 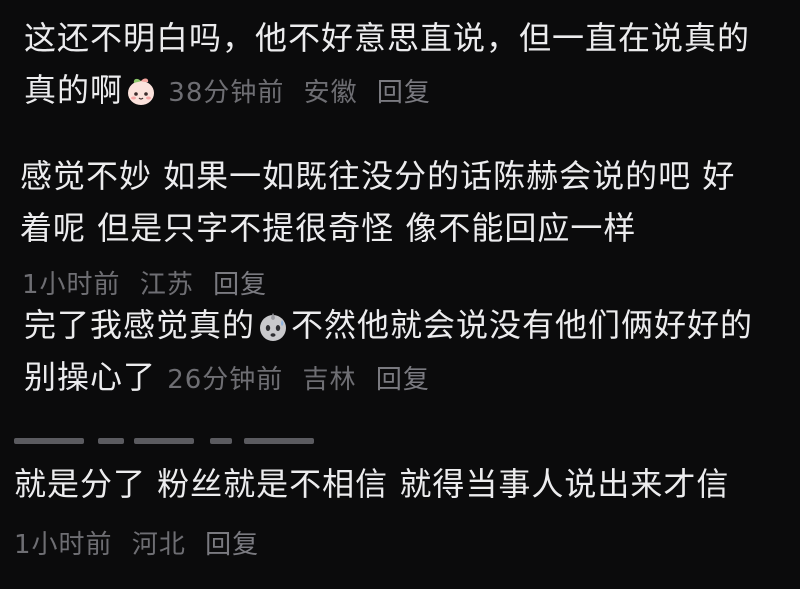 I want to click on comment-text-line: 着呢 但是只字不提很奇怪 像不能回应一样, so click(x=328, y=228).